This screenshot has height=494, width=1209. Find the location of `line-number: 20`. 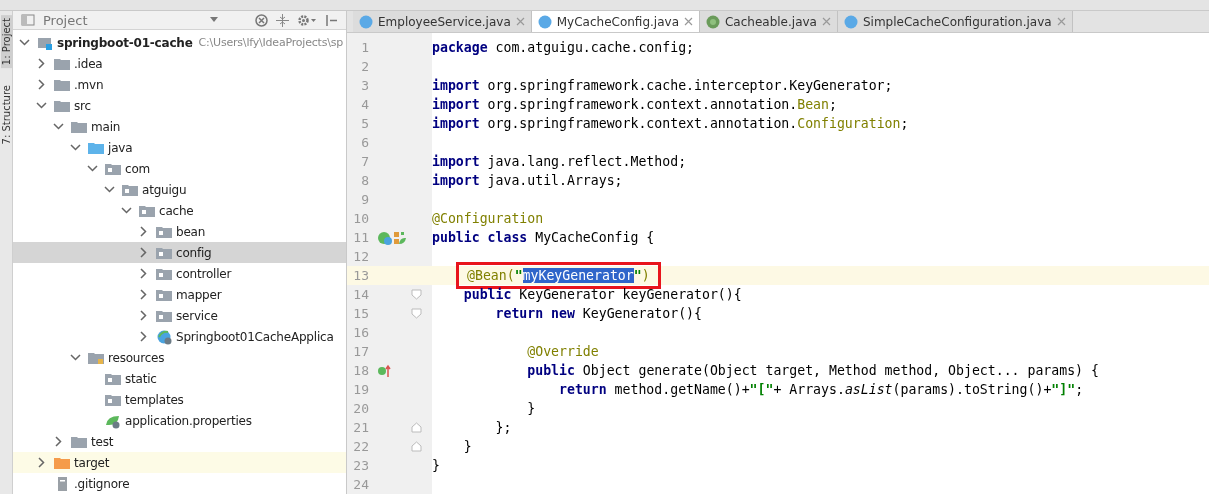

line-number: 20 is located at coordinates (360, 408).